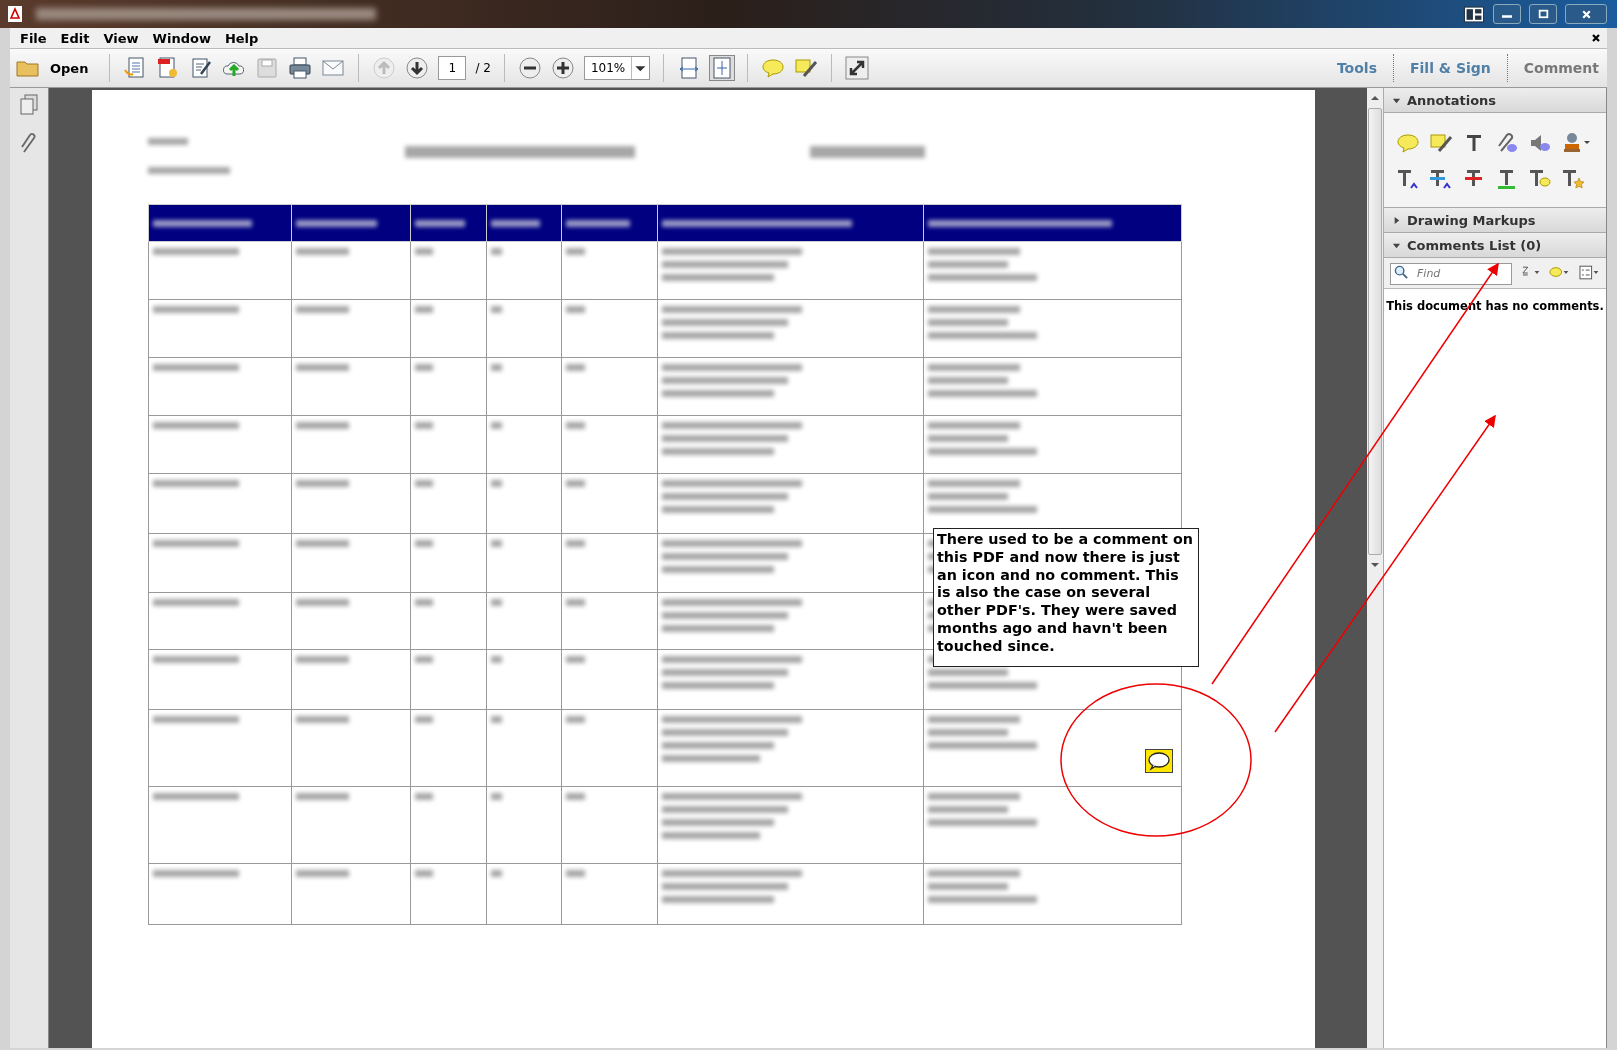  What do you see at coordinates (1573, 179) in the screenshot?
I see `text-star-icon` at bounding box center [1573, 179].